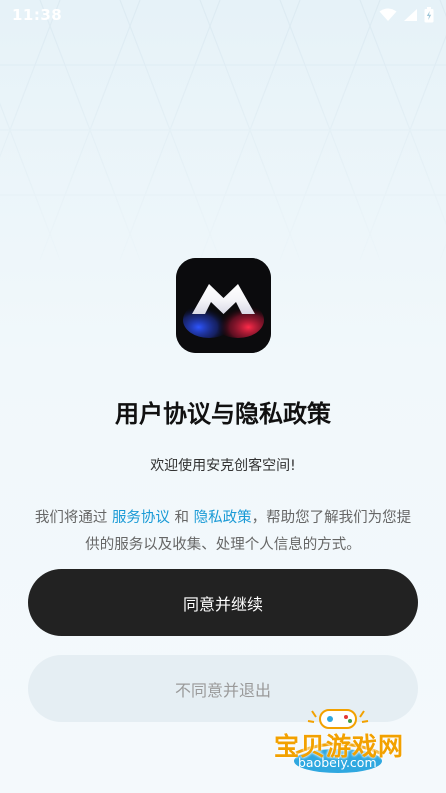  Describe the element at coordinates (223, 466) in the screenshot. I see `welcome-text: 欢迎使用安克创客空间!` at that location.